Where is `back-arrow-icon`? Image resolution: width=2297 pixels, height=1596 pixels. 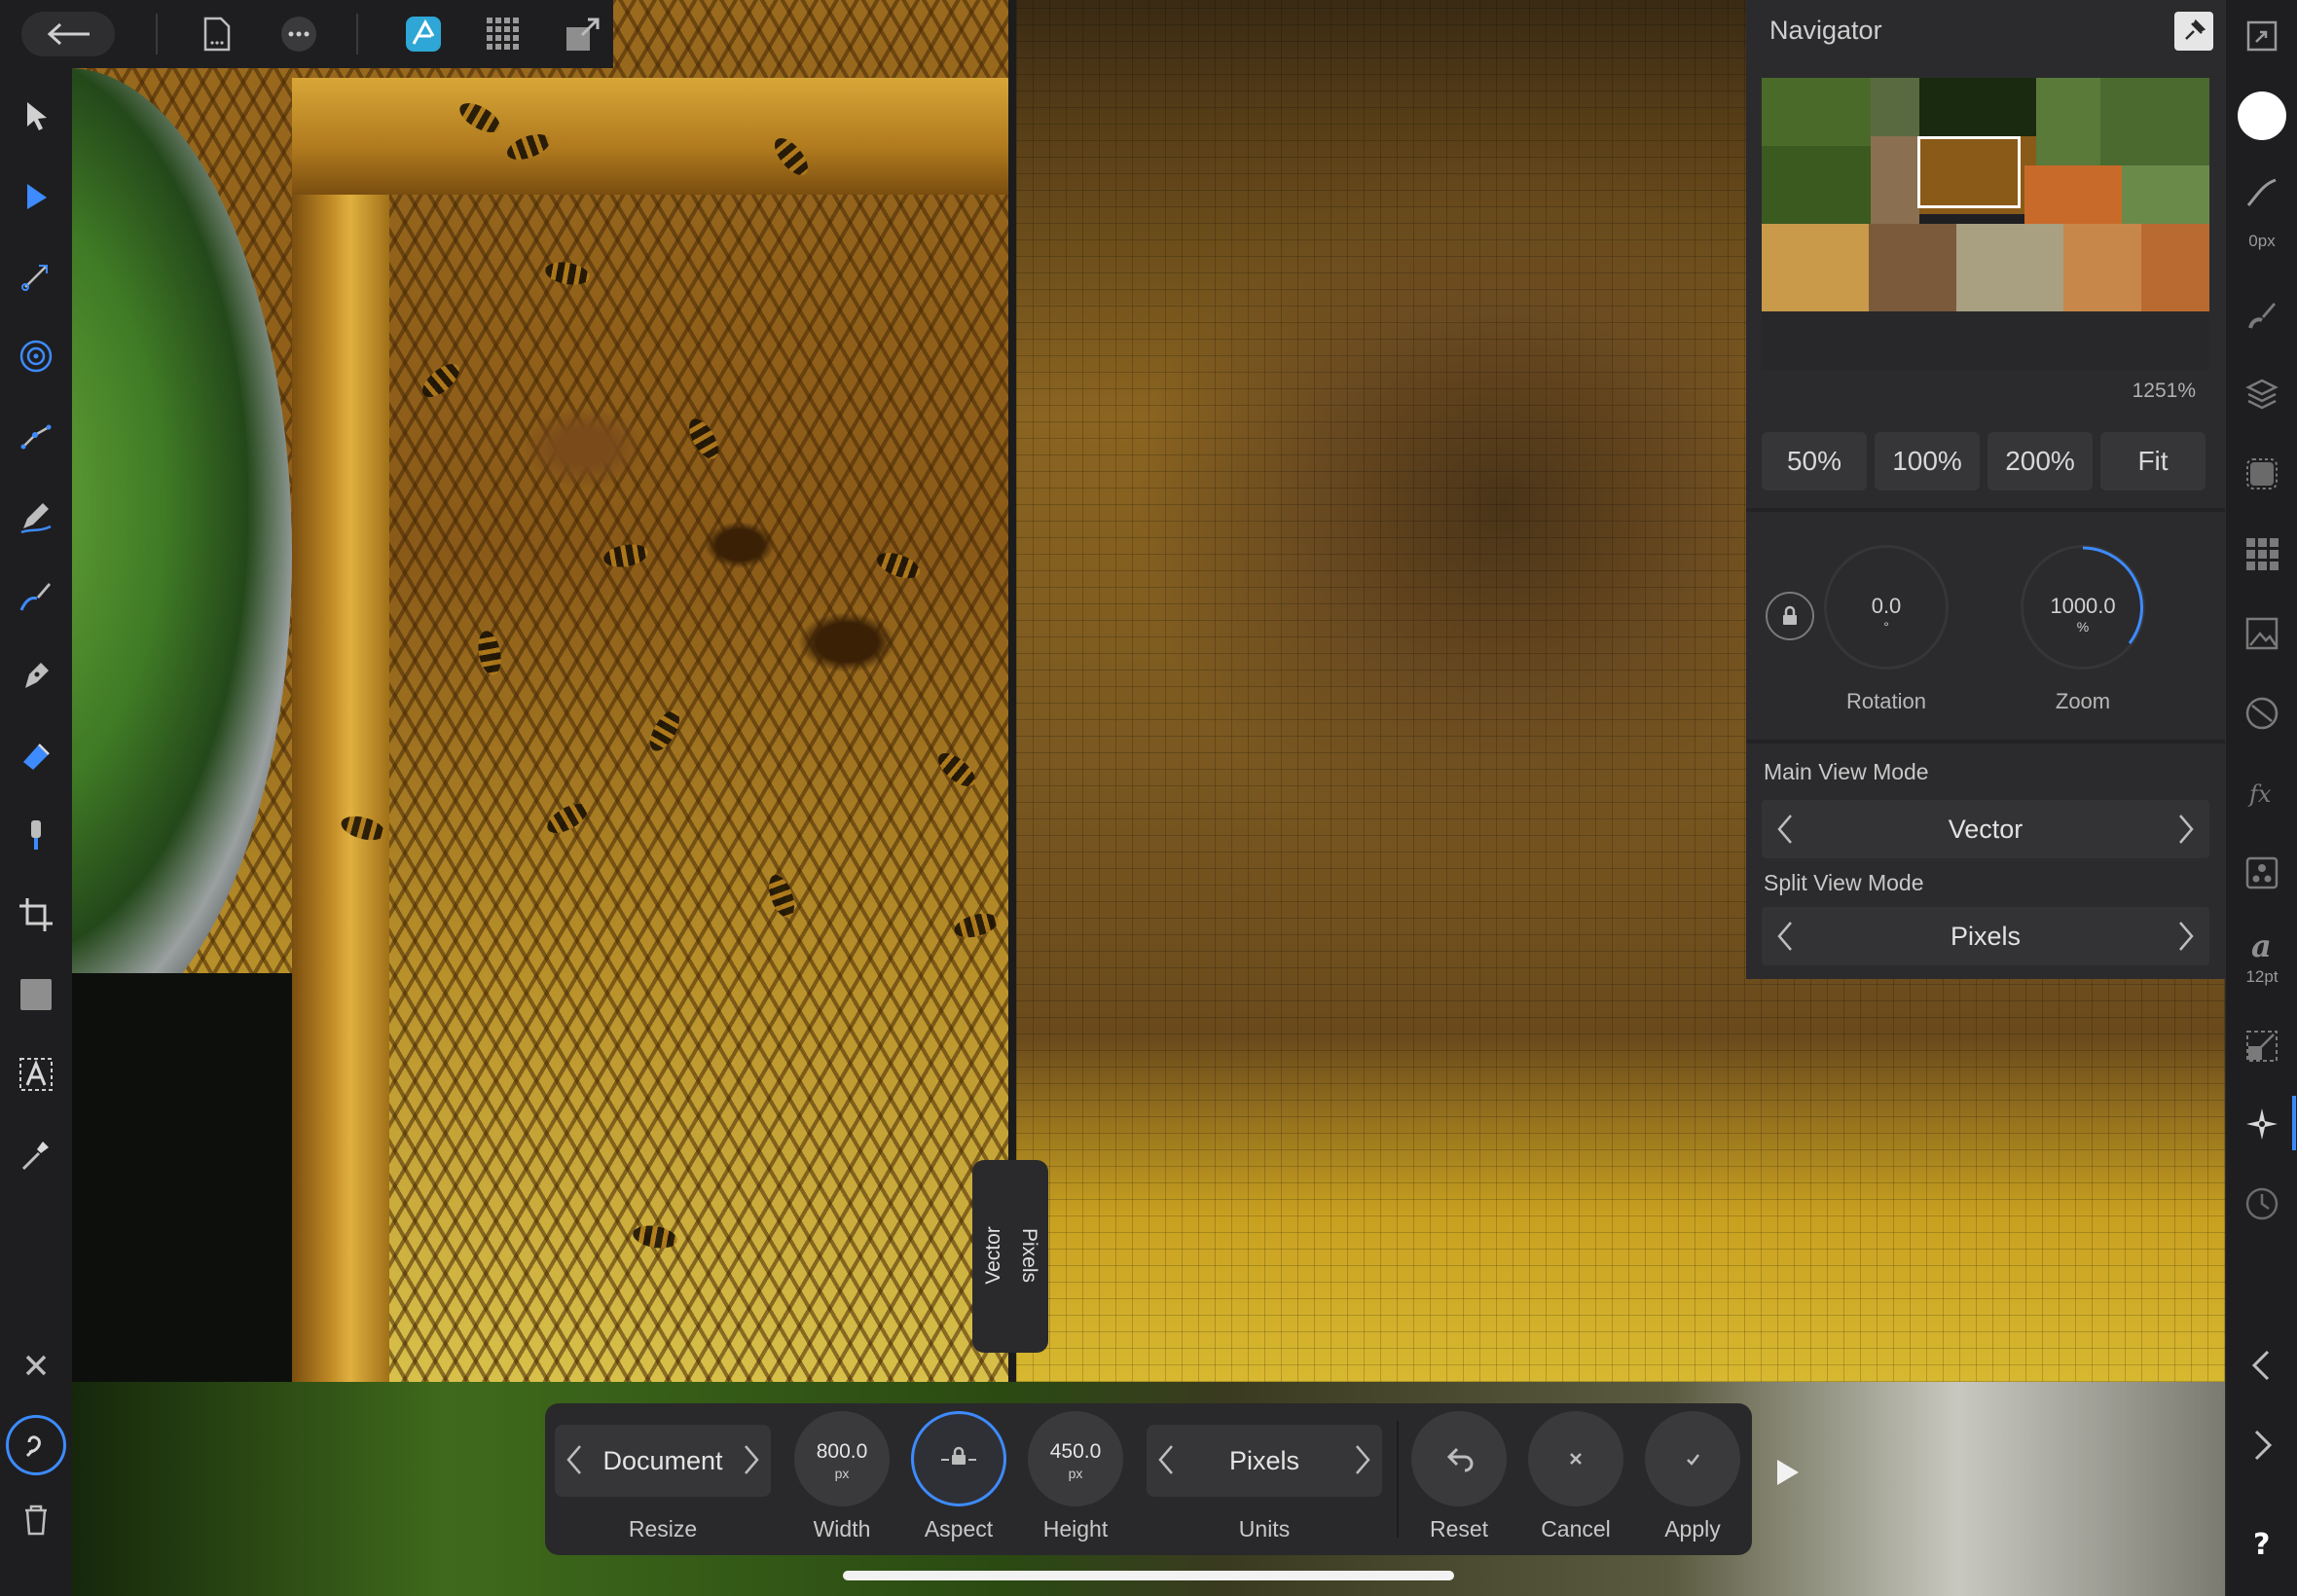 back-arrow-icon is located at coordinates (68, 34).